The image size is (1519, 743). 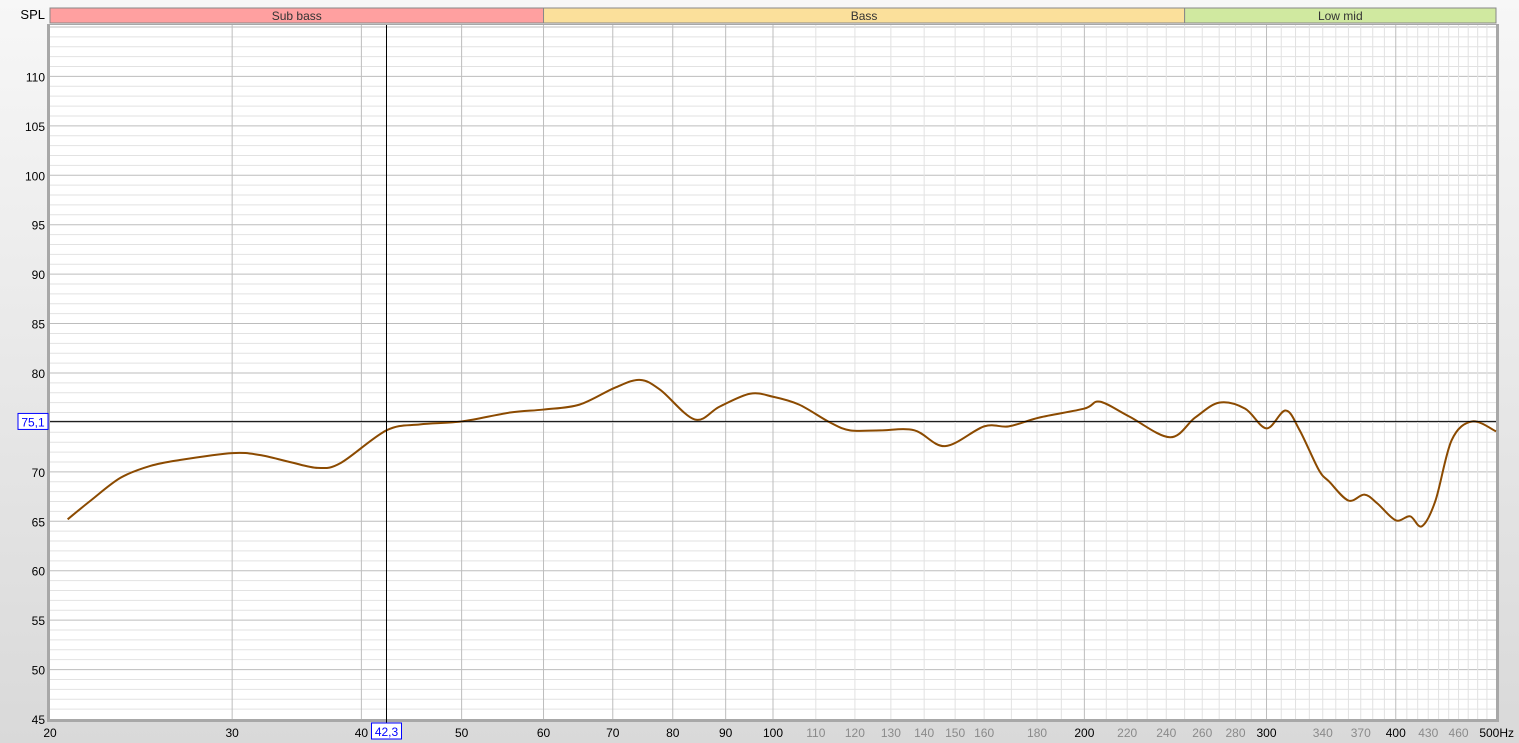 I want to click on y-tick-label: 110, so click(x=35, y=77).